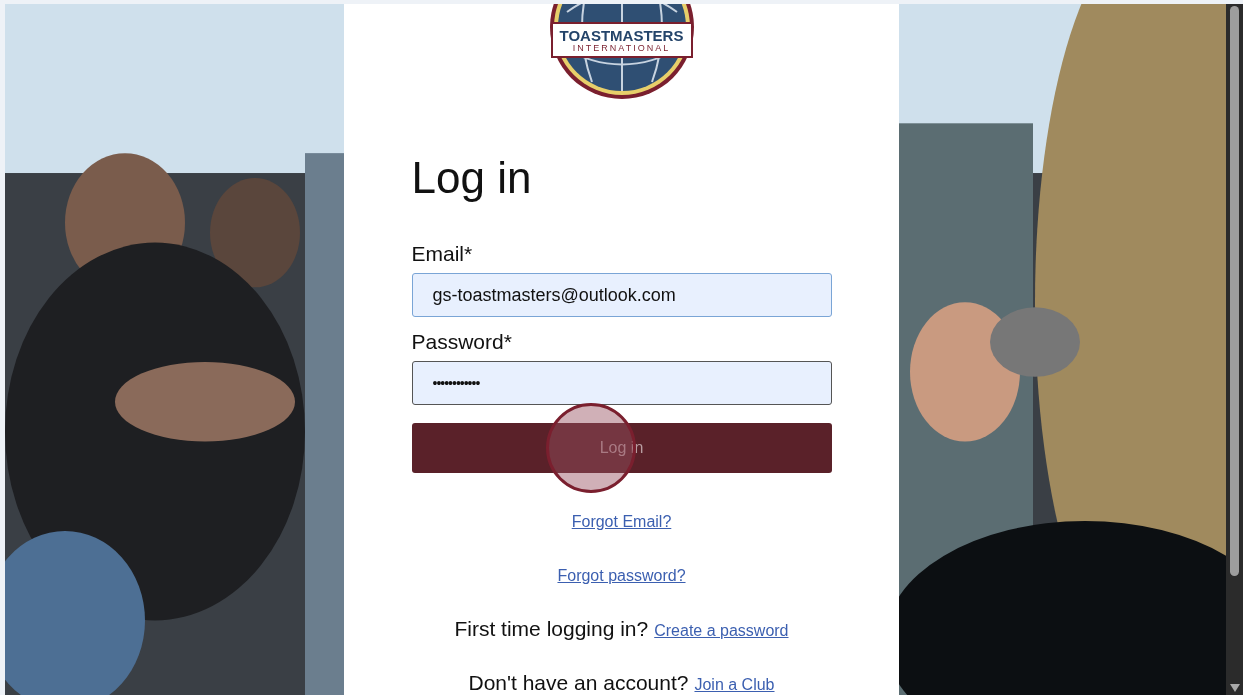  Describe the element at coordinates (472, 178) in the screenshot. I see `page-heading: Log in` at that location.